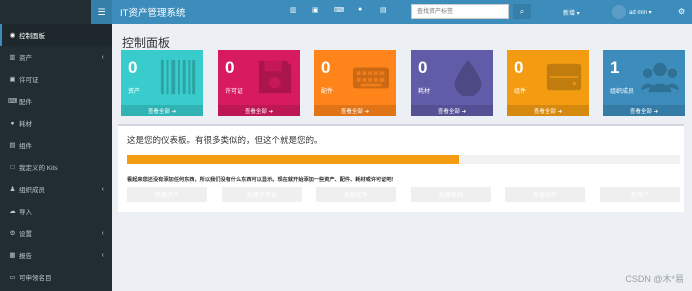 The height and width of the screenshot is (291, 692). I want to click on tile-label: 资产, so click(134, 92).